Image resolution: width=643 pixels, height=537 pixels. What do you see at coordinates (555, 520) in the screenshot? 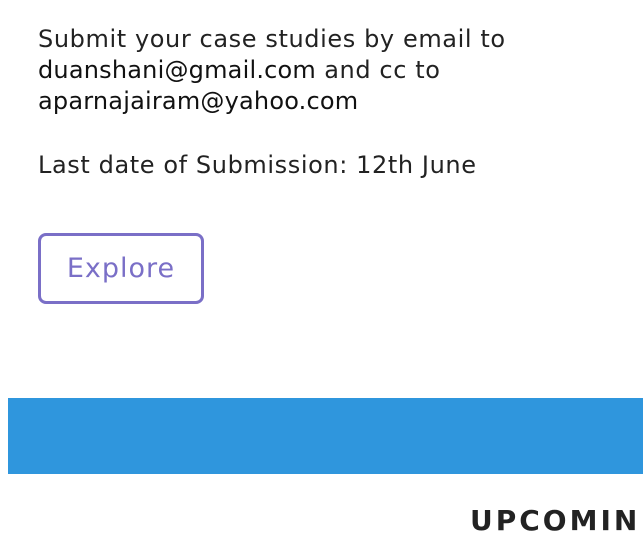
I see `upcoming-heading: UPCOMIN` at bounding box center [555, 520].